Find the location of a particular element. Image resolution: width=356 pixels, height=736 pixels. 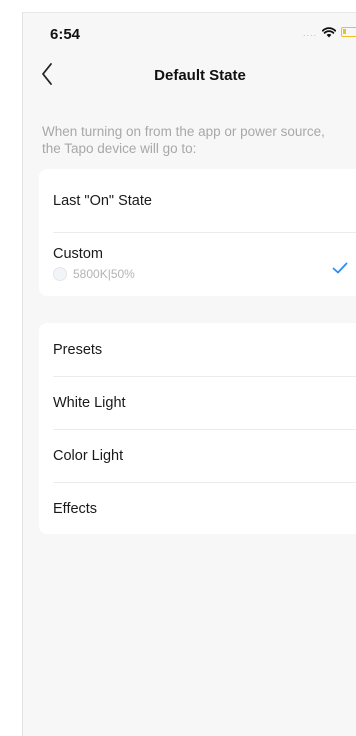

custom-detail: 5800K|50% is located at coordinates (94, 274).